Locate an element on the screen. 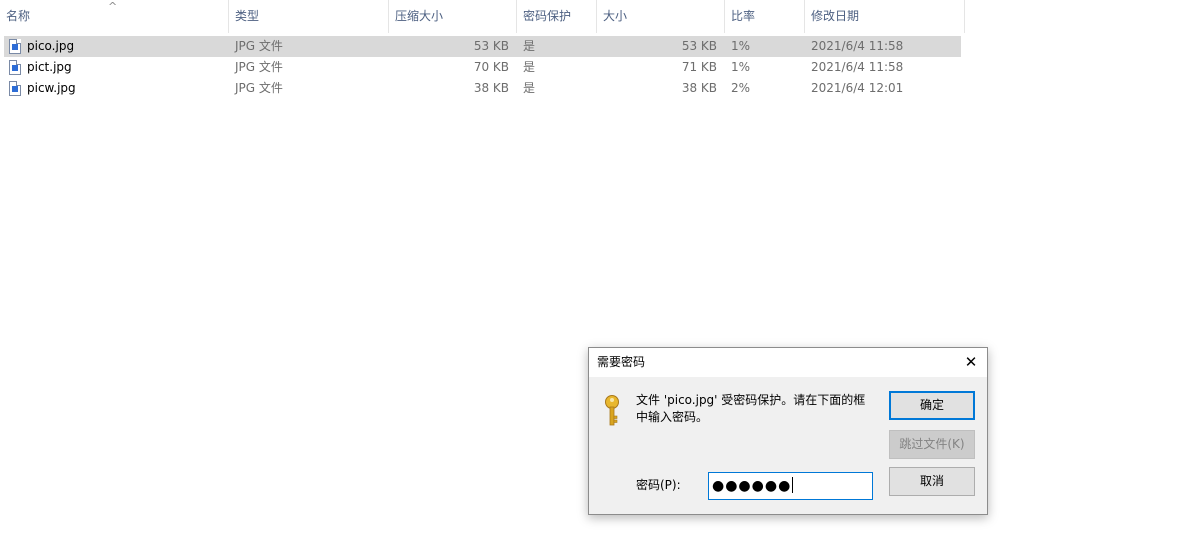 This screenshot has width=1190, height=548. column-header-password: 密码保护 is located at coordinates (557, 16).